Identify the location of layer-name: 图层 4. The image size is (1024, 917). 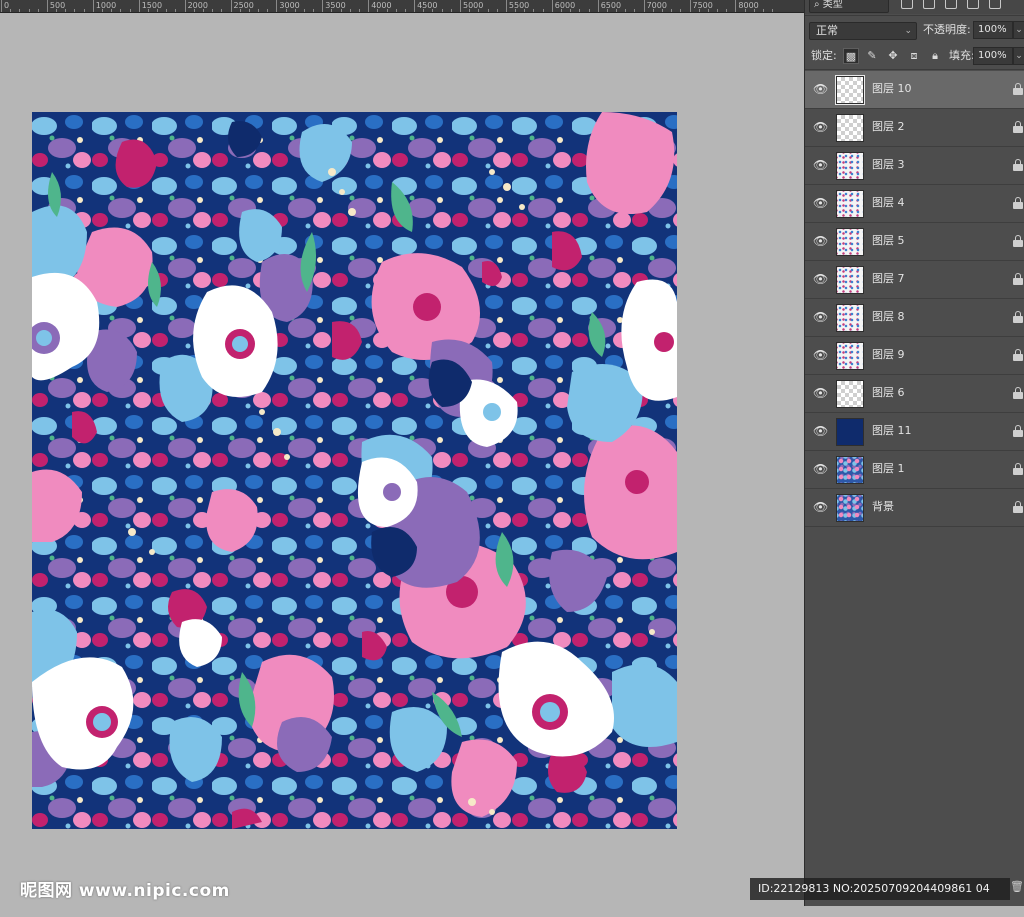
(888, 203).